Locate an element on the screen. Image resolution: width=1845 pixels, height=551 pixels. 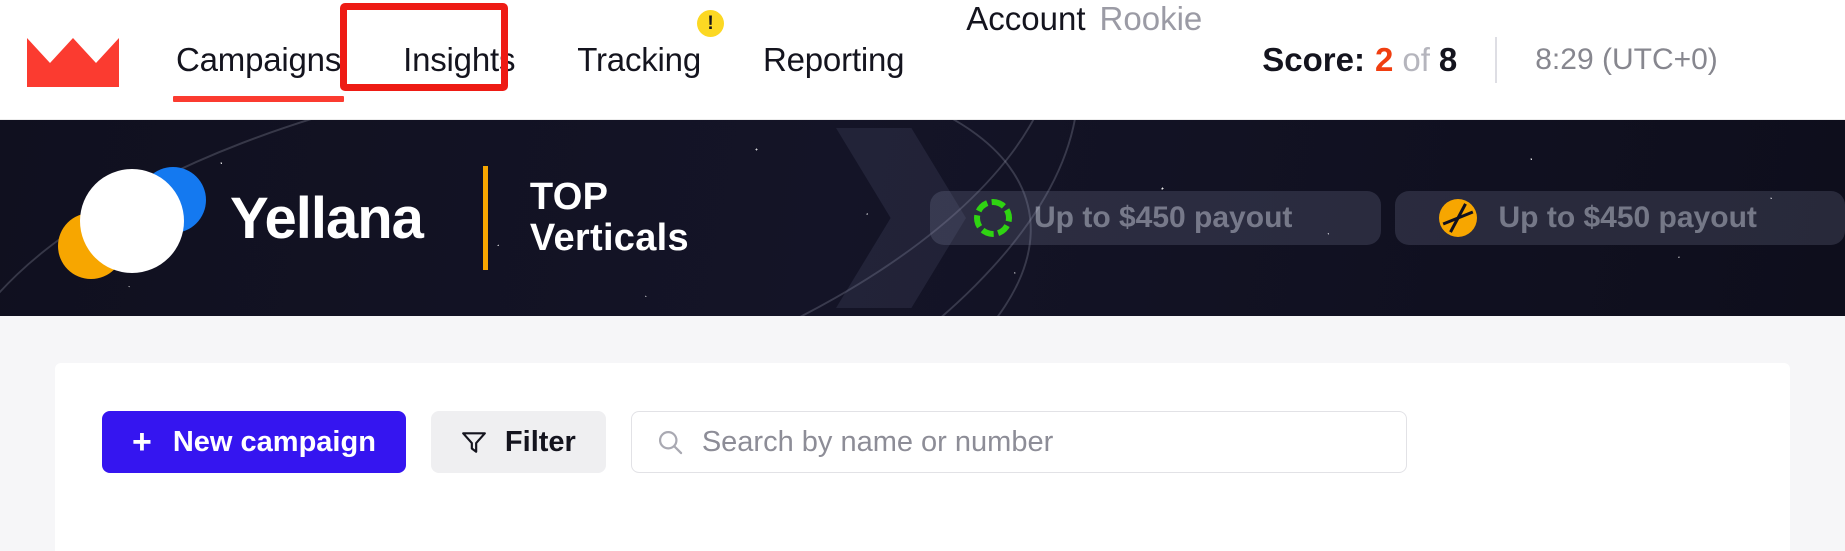
nav-item-label: Tracking is located at coordinates (639, 59).